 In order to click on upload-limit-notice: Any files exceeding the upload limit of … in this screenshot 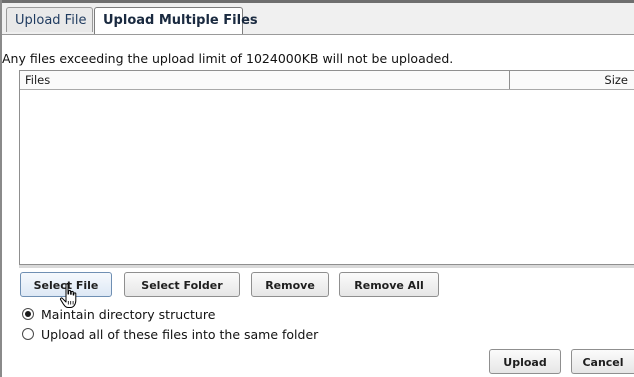, I will do `click(228, 58)`.